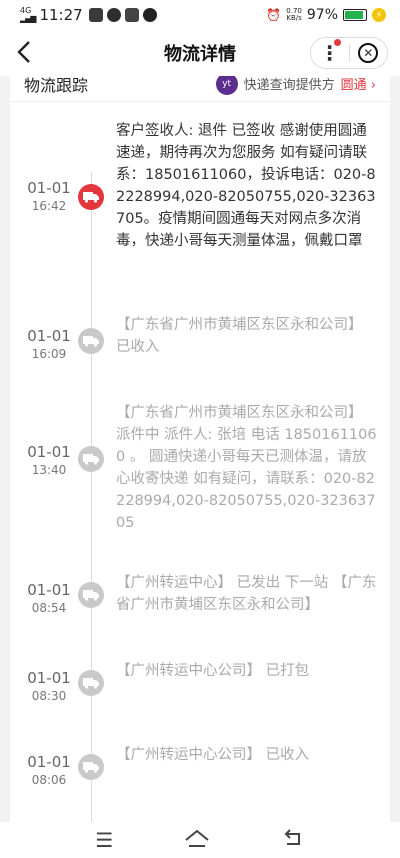 This screenshot has width=400, height=858. Describe the element at coordinates (49, 780) in the screenshot. I see `event-time: 08:06` at that location.